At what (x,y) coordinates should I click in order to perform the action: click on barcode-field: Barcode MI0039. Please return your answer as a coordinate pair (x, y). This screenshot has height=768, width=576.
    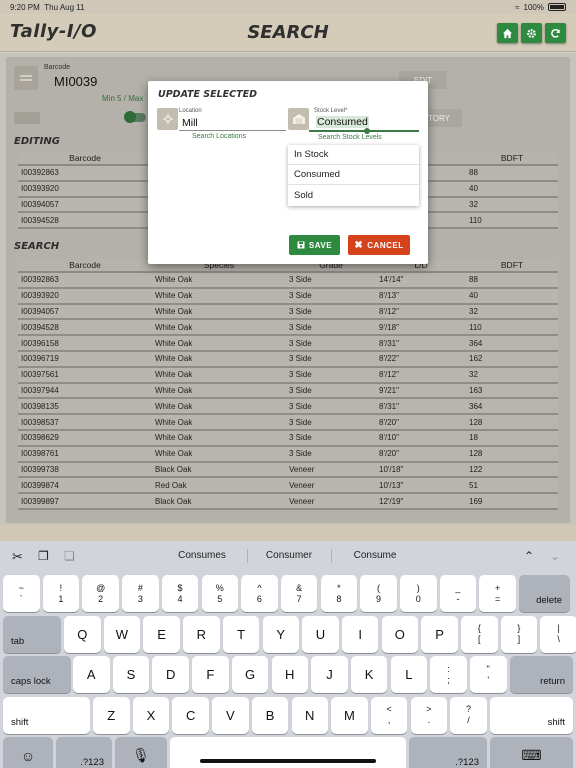
    Looking at the image, I should click on (89, 78).